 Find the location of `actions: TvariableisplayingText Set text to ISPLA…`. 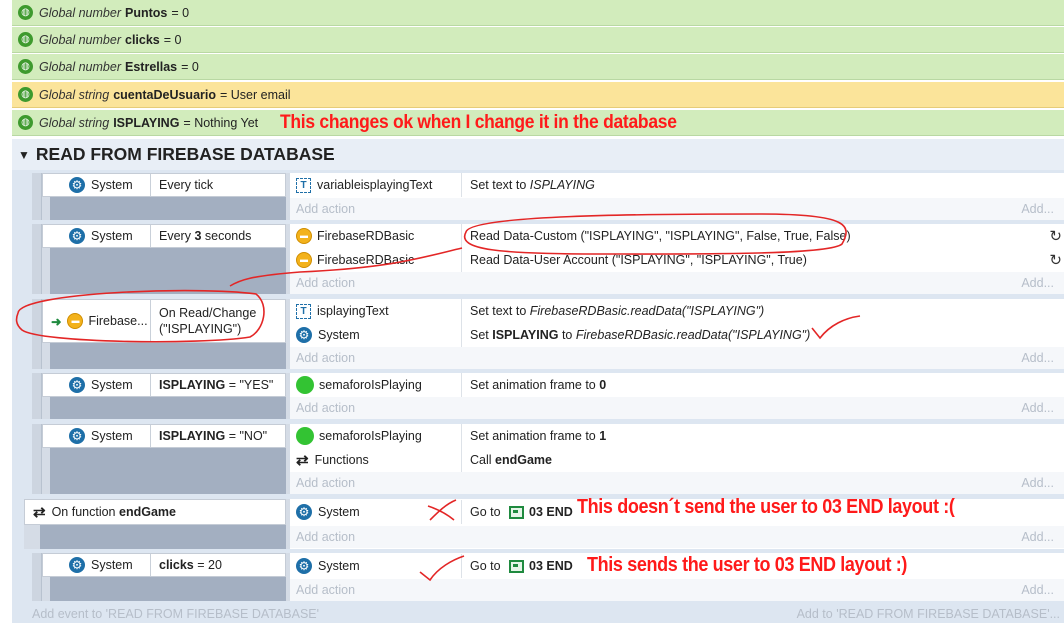

actions: TvariableisplayingText Set text to ISPLA… is located at coordinates (677, 196).